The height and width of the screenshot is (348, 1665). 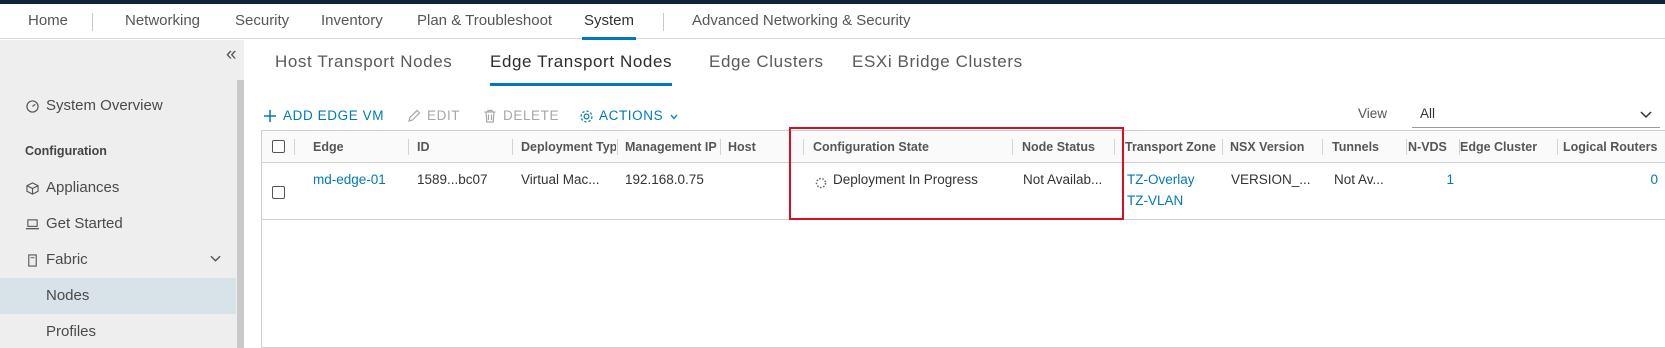 What do you see at coordinates (270, 116) in the screenshot?
I see `plus-icon` at bounding box center [270, 116].